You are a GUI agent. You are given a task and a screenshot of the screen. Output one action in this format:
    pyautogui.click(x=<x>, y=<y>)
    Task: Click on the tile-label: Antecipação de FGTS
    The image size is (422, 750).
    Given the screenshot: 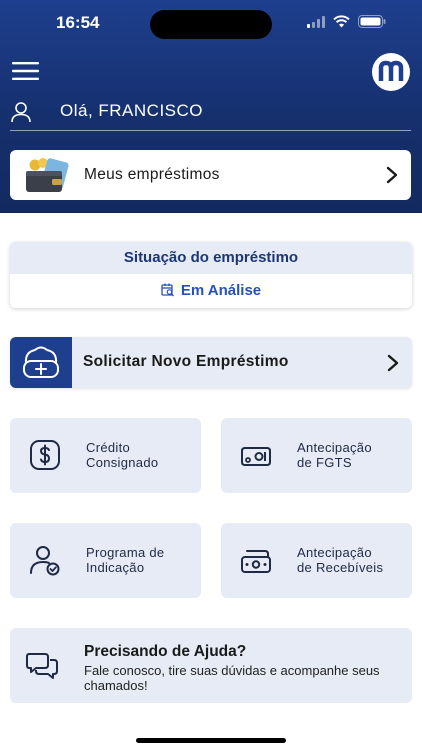 What is the action you would take?
    pyautogui.click(x=334, y=455)
    